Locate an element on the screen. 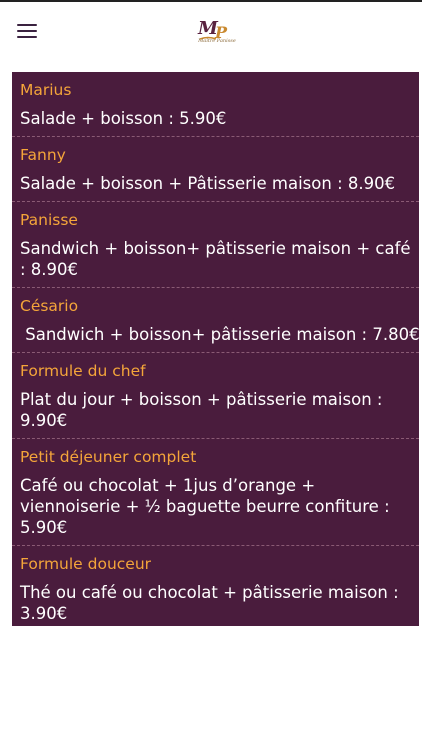 The height and width of the screenshot is (750, 422). menu-item-name: Marius is located at coordinates (46, 90).